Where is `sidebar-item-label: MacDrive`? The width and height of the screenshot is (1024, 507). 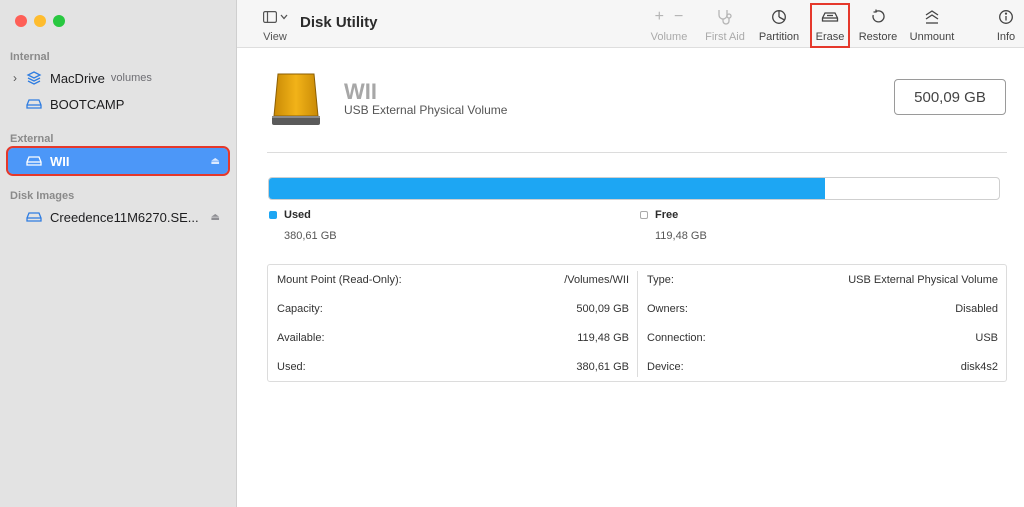
sidebar-item-label: MacDrive is located at coordinates (77, 78).